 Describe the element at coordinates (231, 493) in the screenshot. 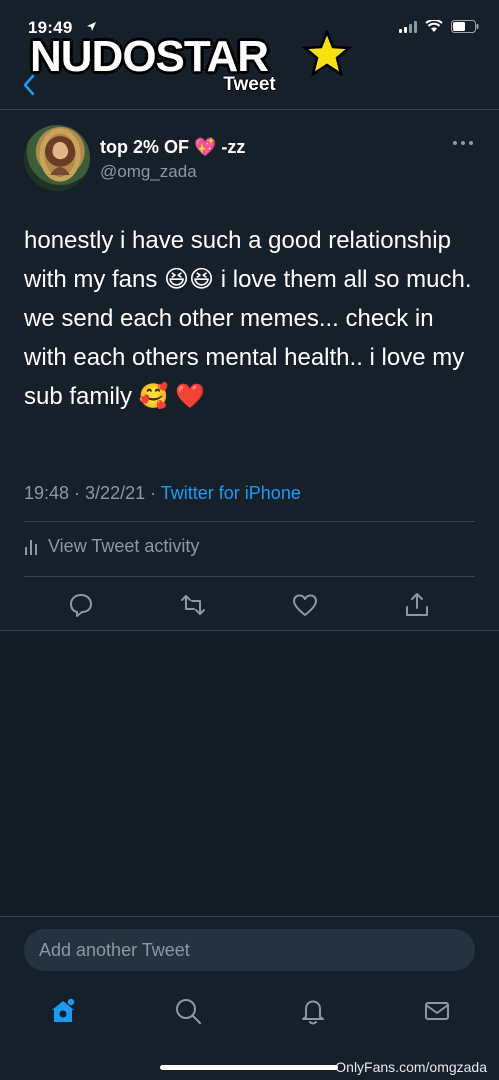

I see `tweet-source-link: Twitter for iPhone` at that location.